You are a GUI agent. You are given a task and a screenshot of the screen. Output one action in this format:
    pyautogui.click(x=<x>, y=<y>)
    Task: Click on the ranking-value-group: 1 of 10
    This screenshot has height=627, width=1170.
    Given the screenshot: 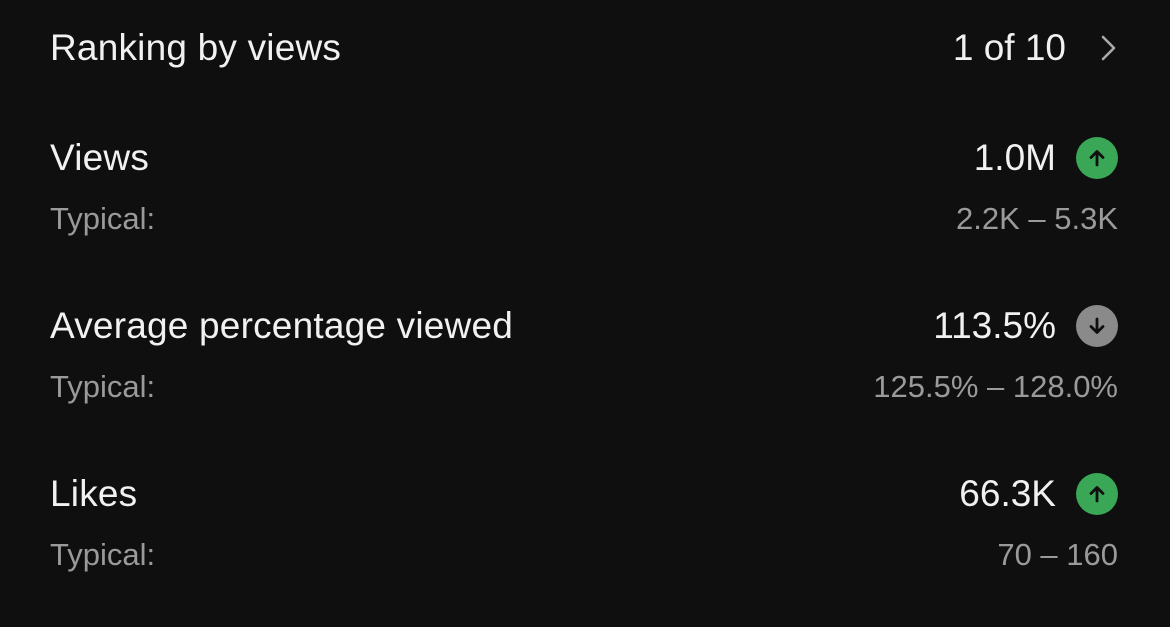 What is the action you would take?
    pyautogui.click(x=1035, y=48)
    